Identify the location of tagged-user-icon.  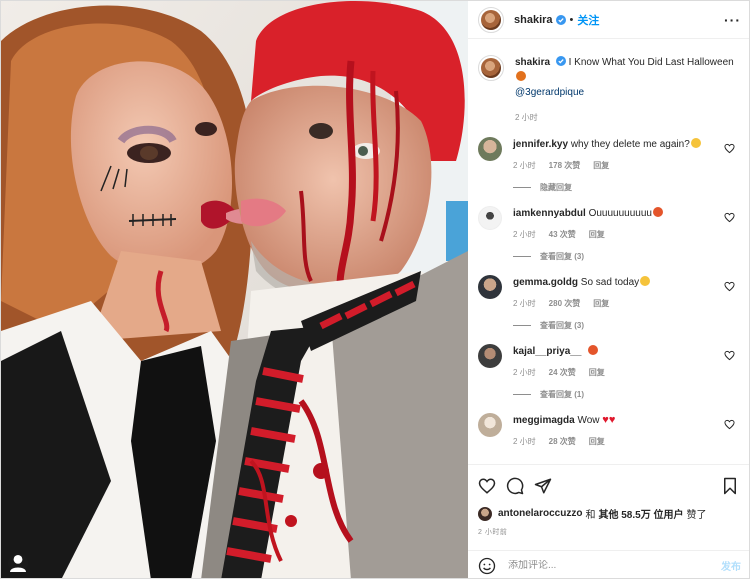
(18, 563).